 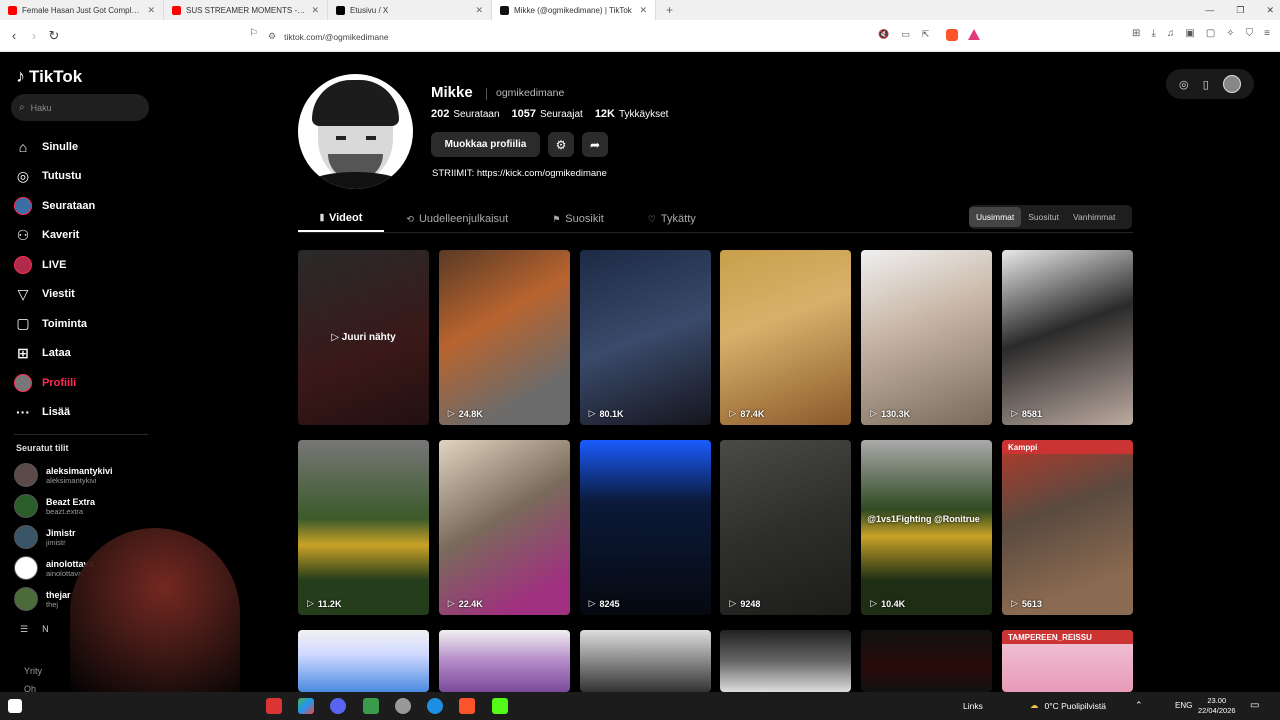 I want to click on following-stat: 202 Seurataan, so click(x=465, y=114).